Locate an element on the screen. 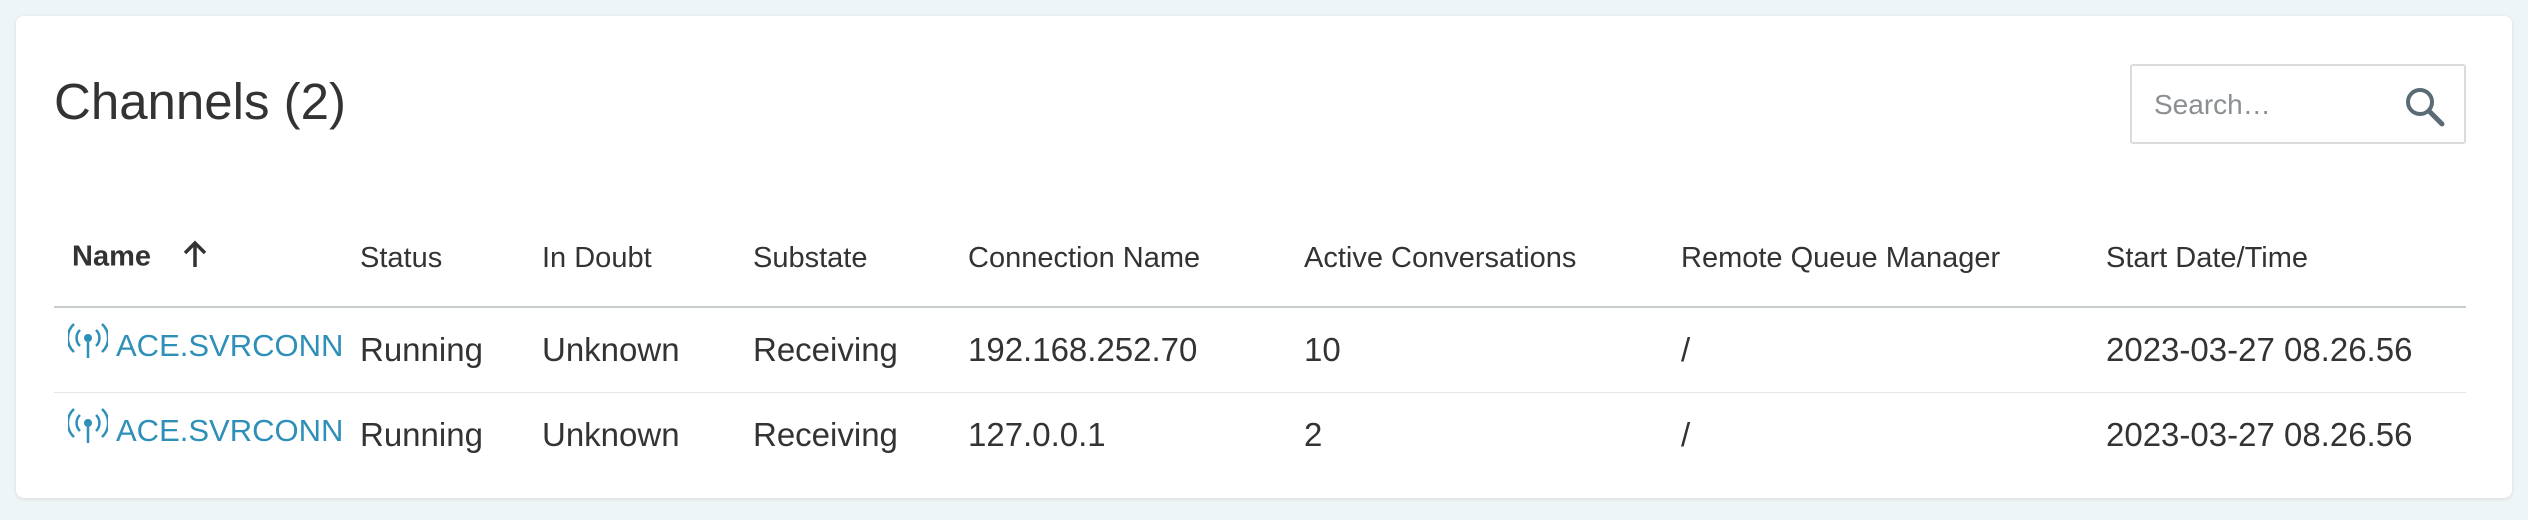  column-header-status: Status is located at coordinates (451, 259).